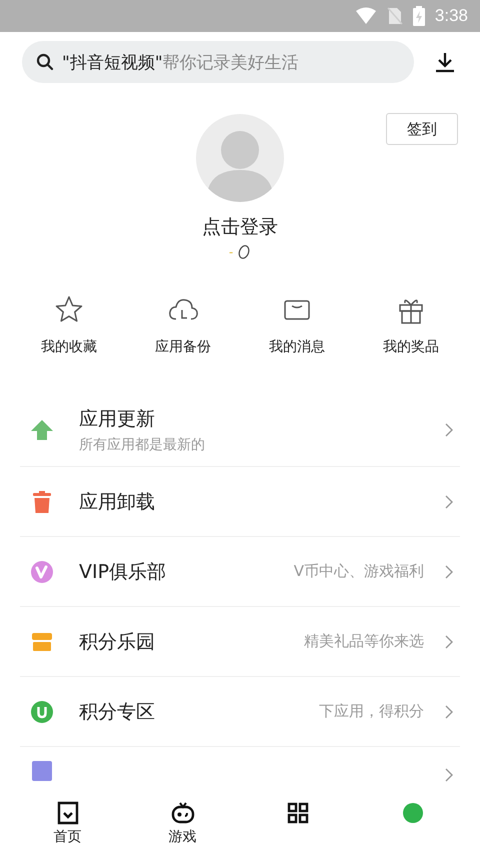 The image size is (480, 853). I want to click on menu-hint: 精美礼品等你来选, so click(364, 641).